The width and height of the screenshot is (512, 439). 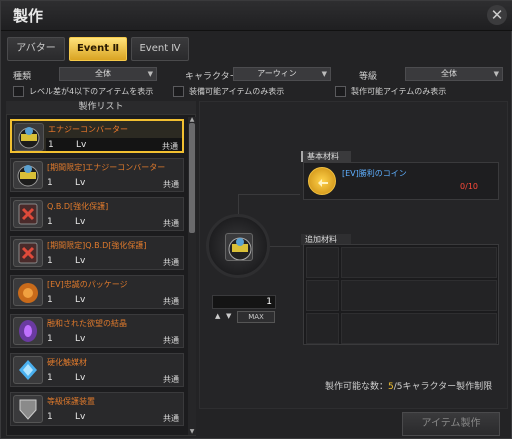 What do you see at coordinates (18, 91) in the screenshot?
I see `level-diff-checkbox` at bounding box center [18, 91].